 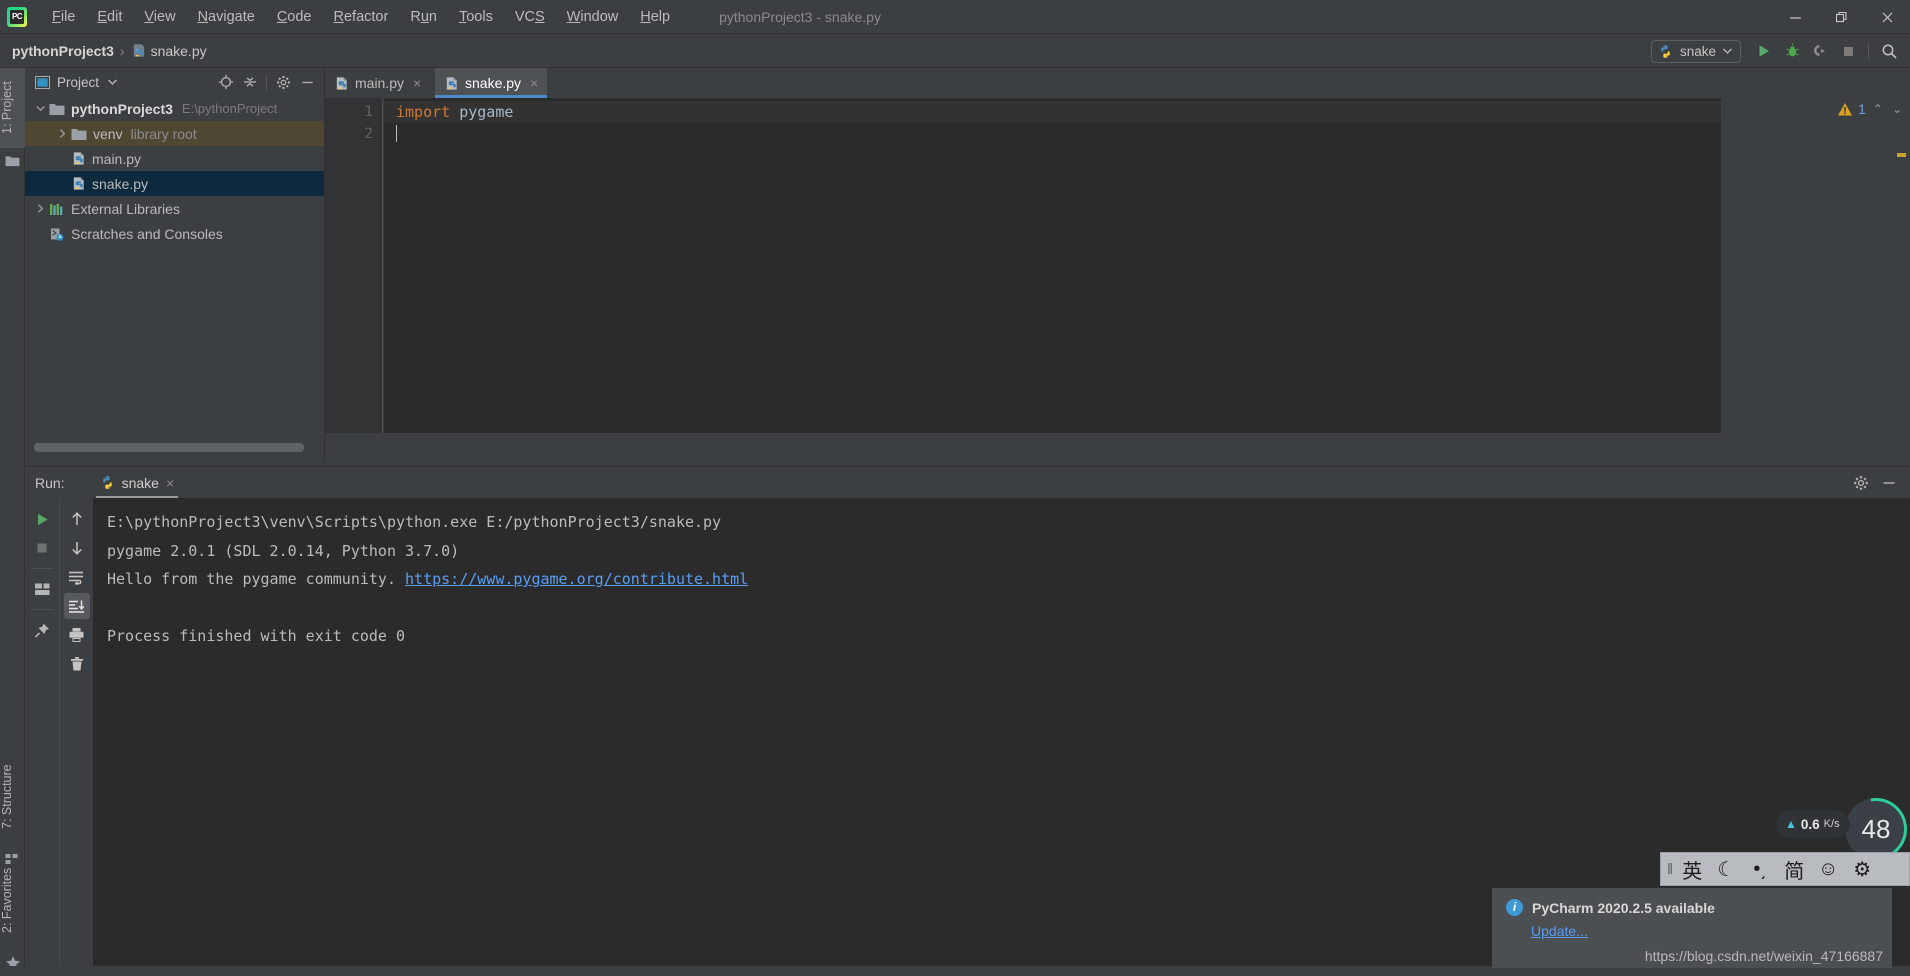 I want to click on run-configuration-selector: snake, so click(x=1695, y=51).